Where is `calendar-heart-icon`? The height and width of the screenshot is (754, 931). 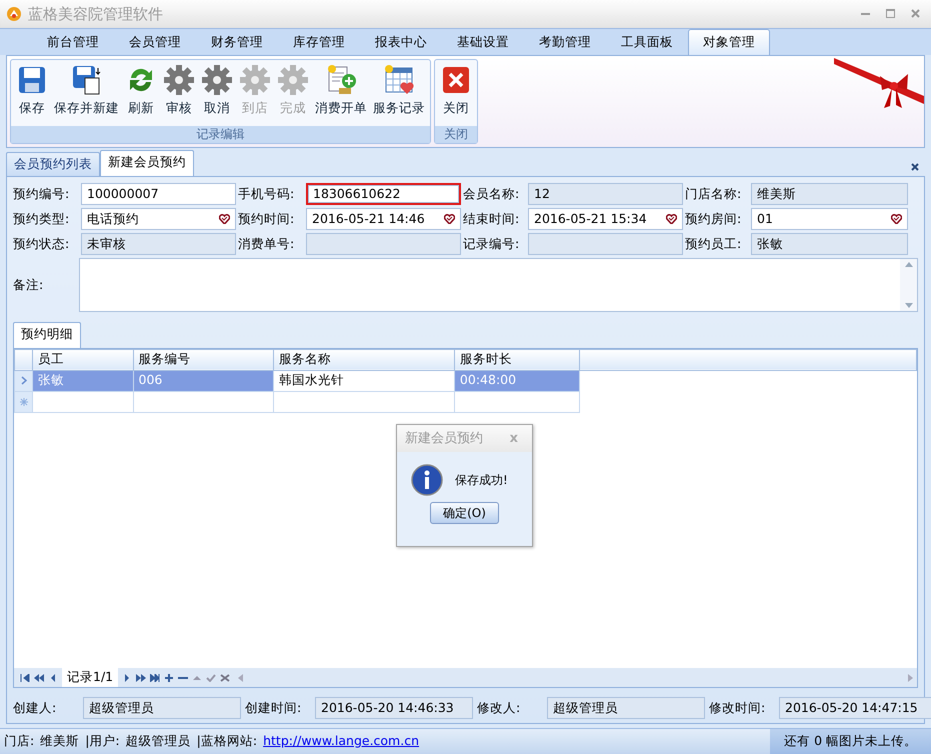
calendar-heart-icon is located at coordinates (399, 80).